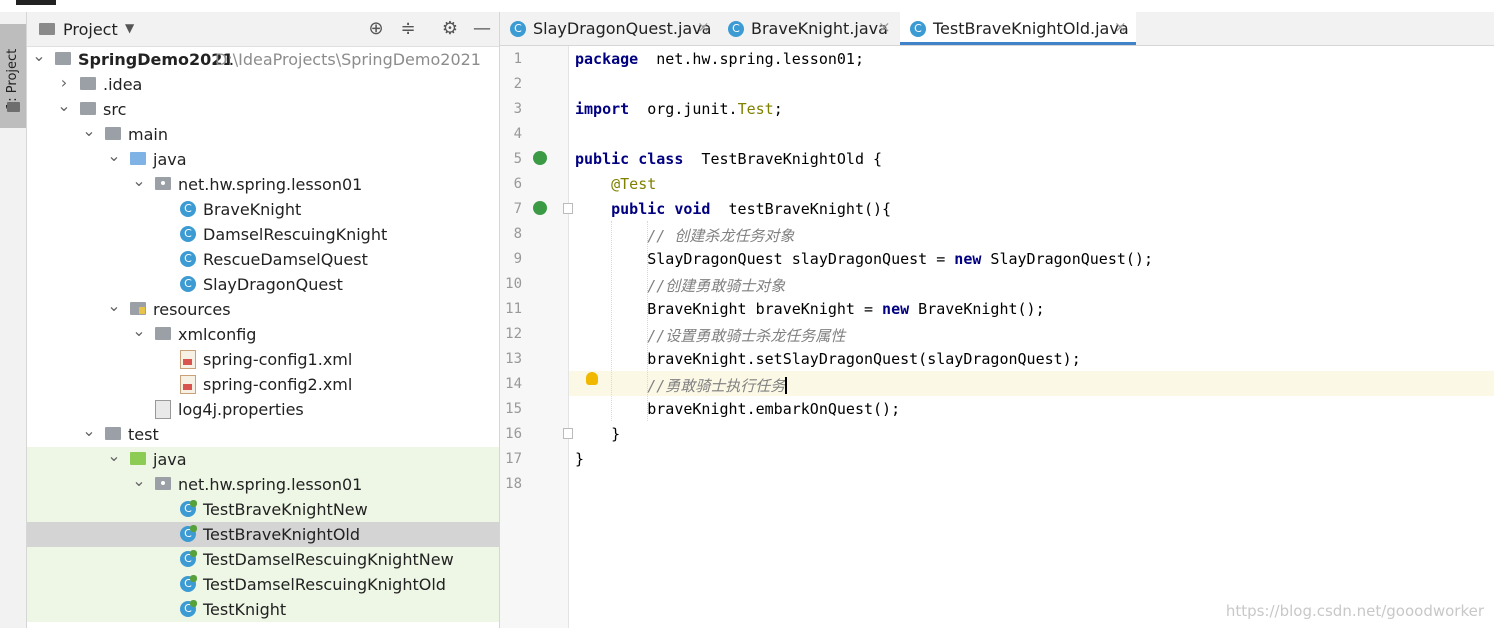  What do you see at coordinates (263, 284) in the screenshot?
I see `tree-node: C SlayDragonQuest` at bounding box center [263, 284].